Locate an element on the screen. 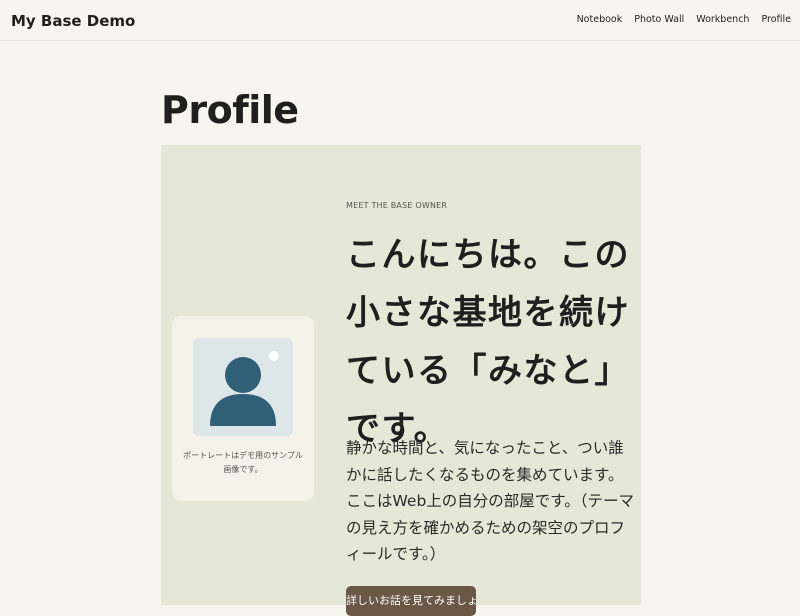 The image size is (800, 616). person-icon is located at coordinates (244, 388).